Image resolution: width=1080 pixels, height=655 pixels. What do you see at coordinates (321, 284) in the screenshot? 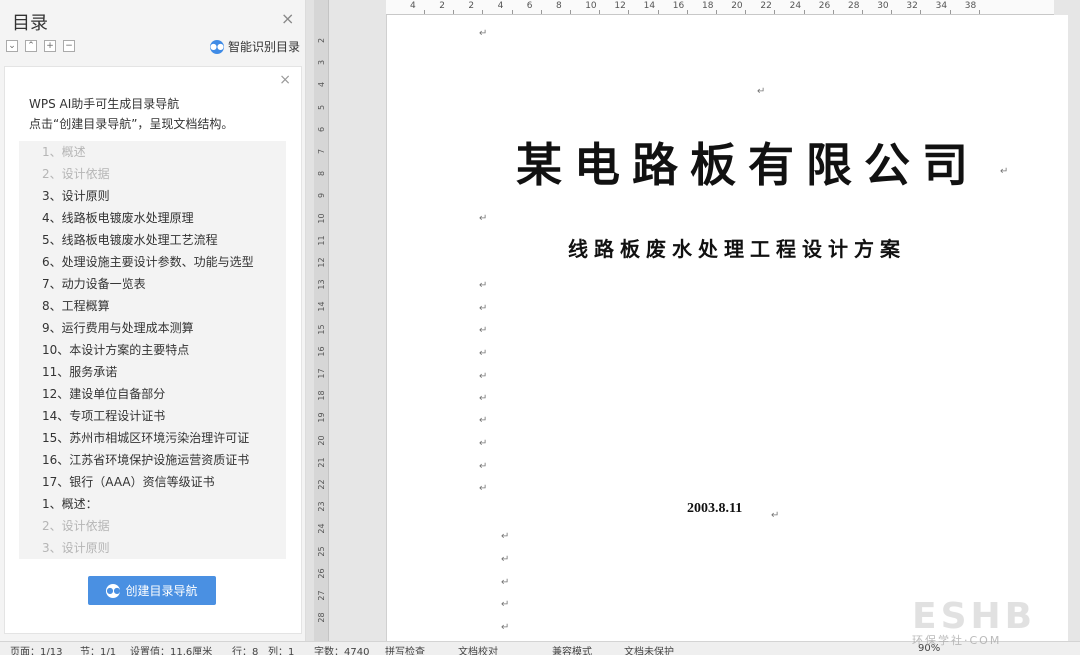
I see `ruler-label: 13` at bounding box center [321, 284].